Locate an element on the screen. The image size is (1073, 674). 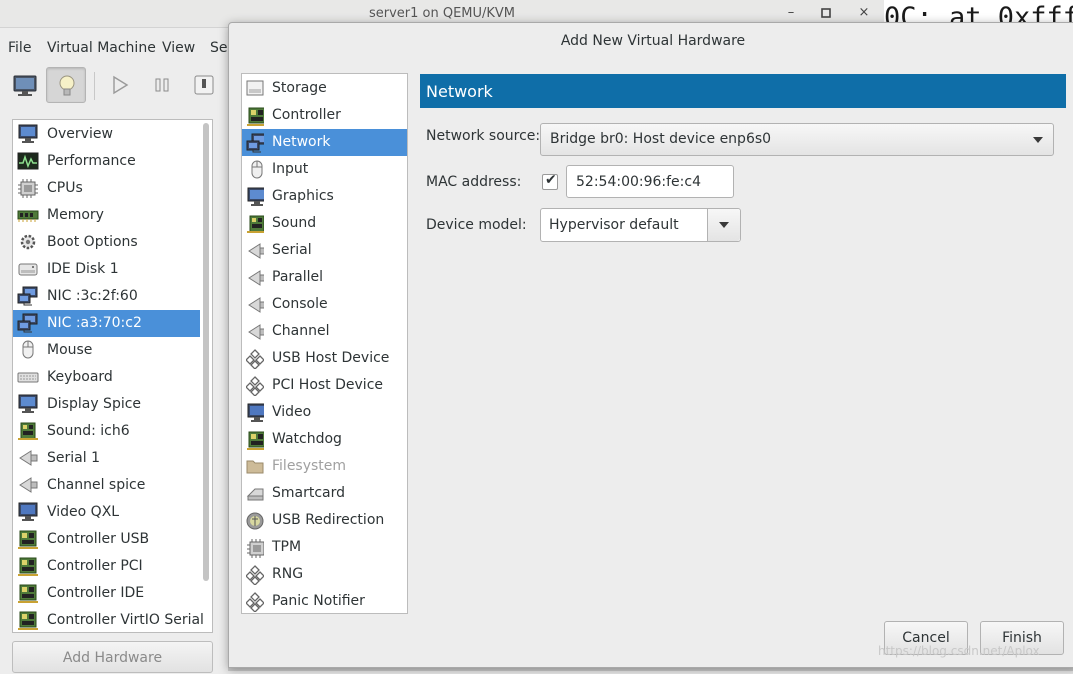
hardware-list-item: Sound: ich6 is located at coordinates (106, 431).